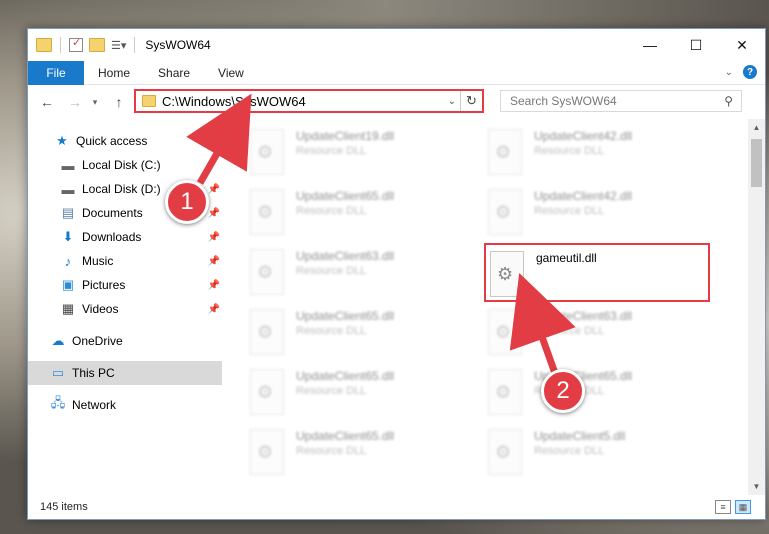  I want to click on scroll-up-icon: ▲, so click(756, 127).